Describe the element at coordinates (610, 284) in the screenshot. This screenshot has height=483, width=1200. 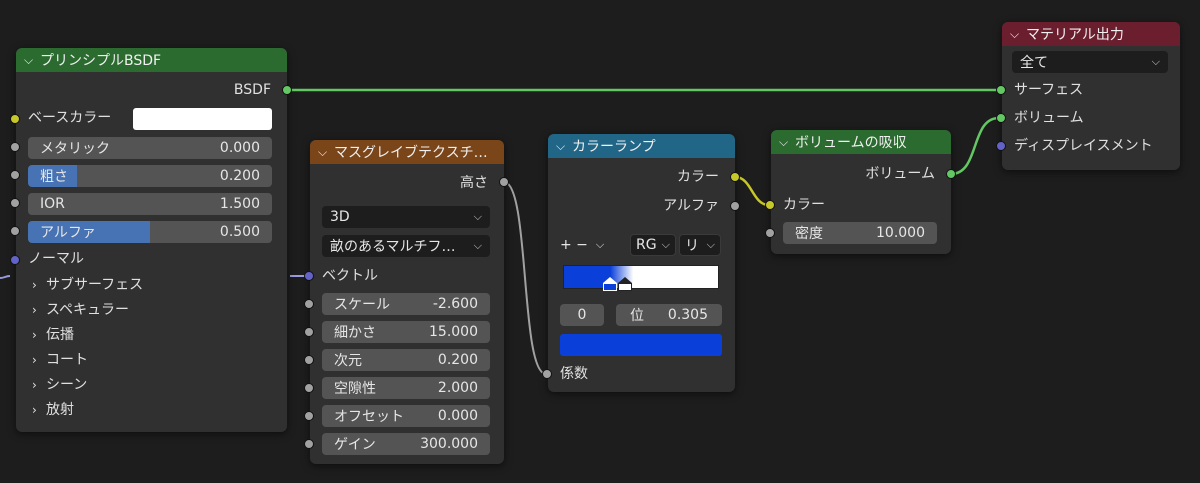
I see `color-stop-handle-active` at that location.